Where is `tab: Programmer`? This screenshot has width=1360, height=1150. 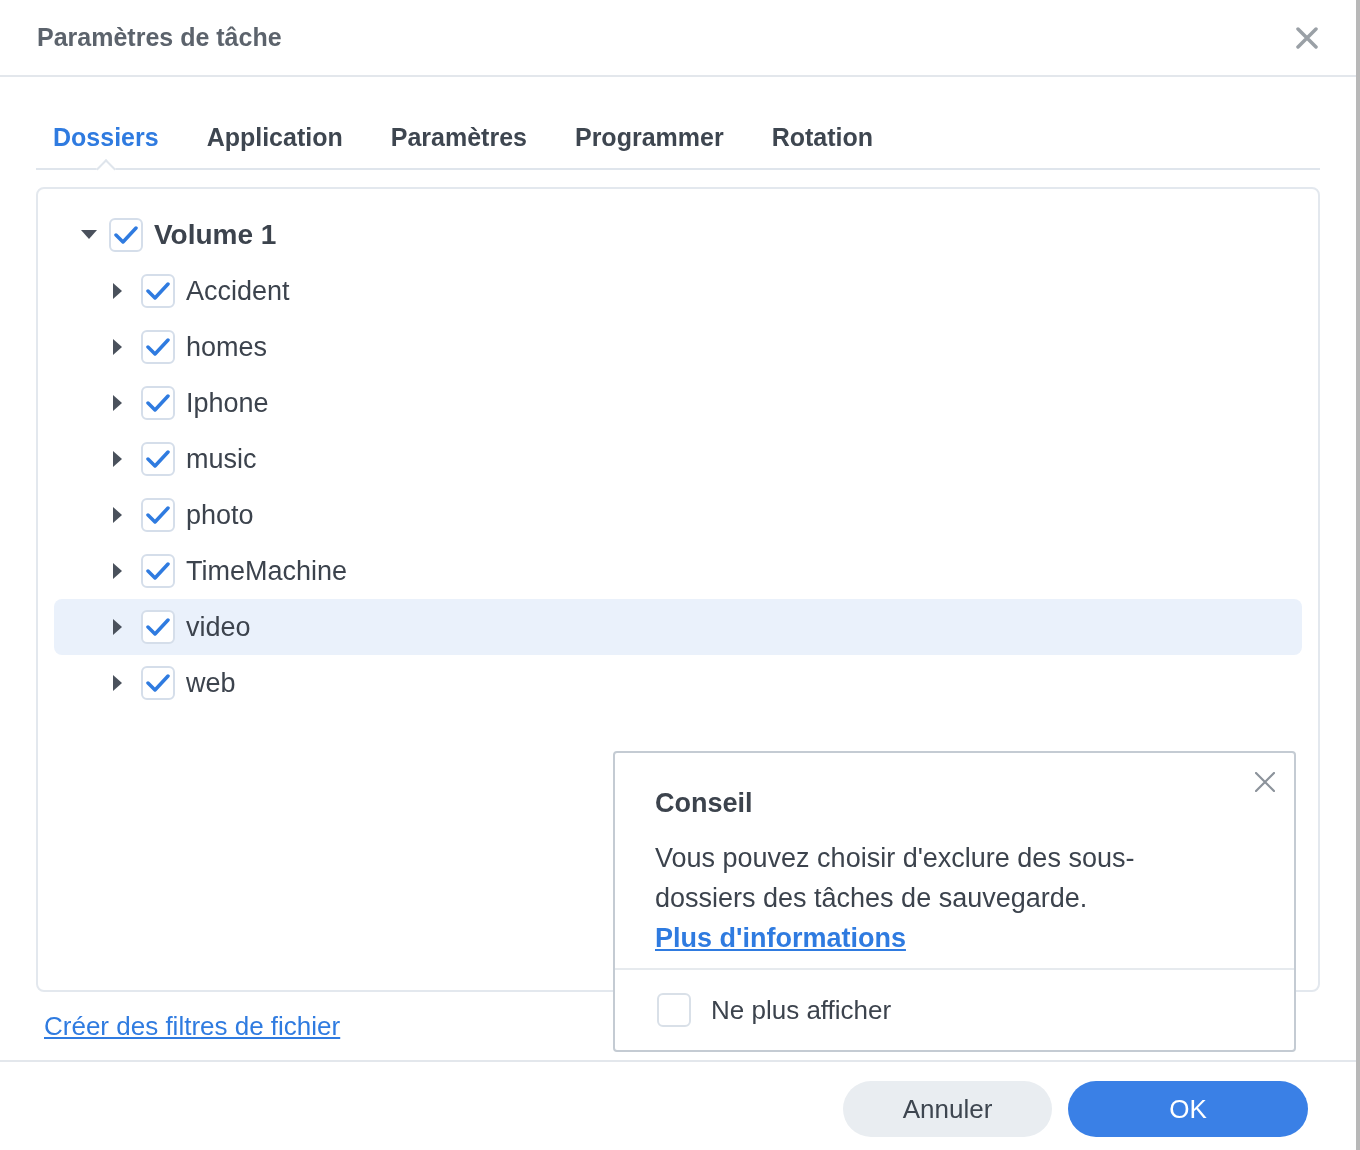 tab: Programmer is located at coordinates (649, 137).